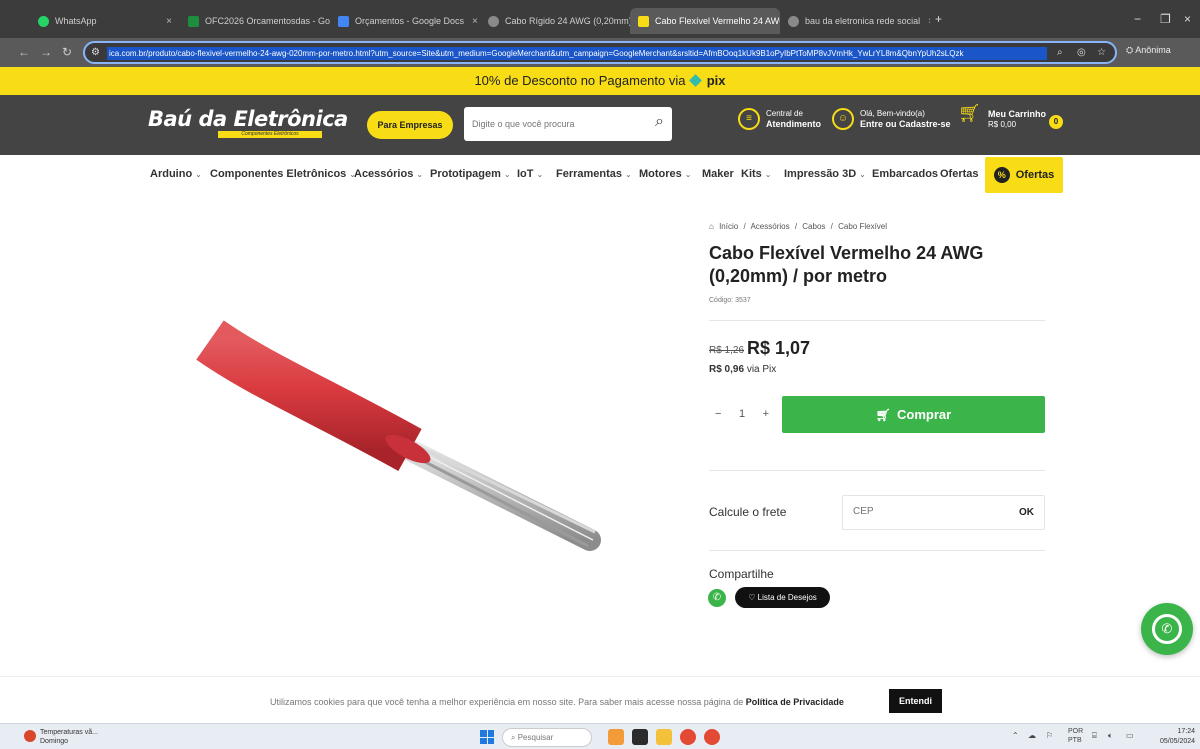  What do you see at coordinates (779, 119) in the screenshot?
I see `atendimento-link: ≡ Central de Atendimento` at bounding box center [779, 119].